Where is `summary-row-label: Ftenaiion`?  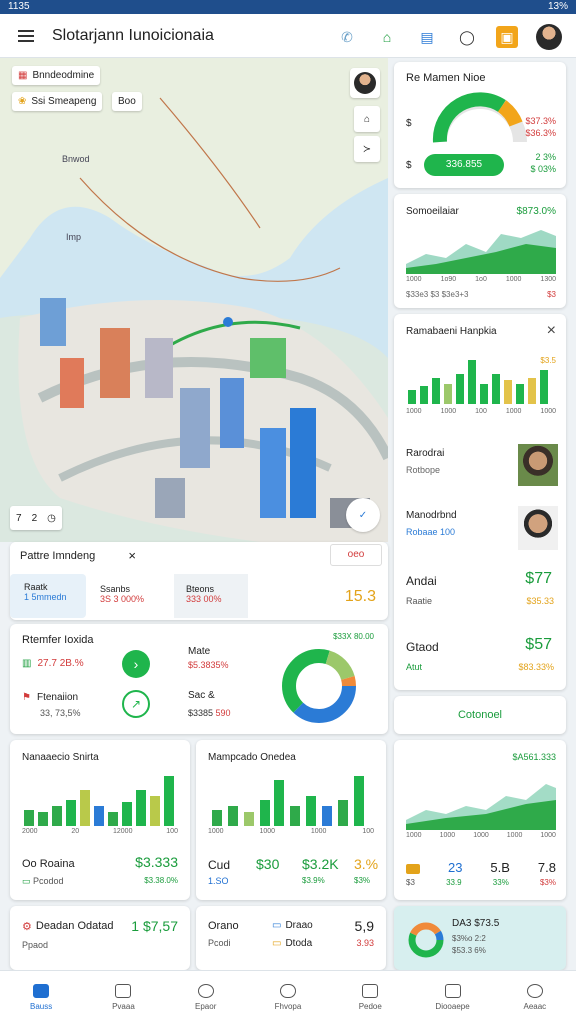
summary-row-label: Ftenaiion is located at coordinates (57, 697).